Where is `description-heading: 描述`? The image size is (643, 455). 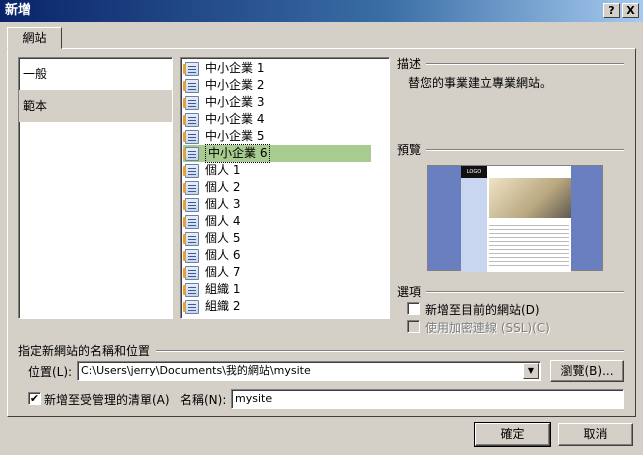 description-heading: 描述 is located at coordinates (409, 64).